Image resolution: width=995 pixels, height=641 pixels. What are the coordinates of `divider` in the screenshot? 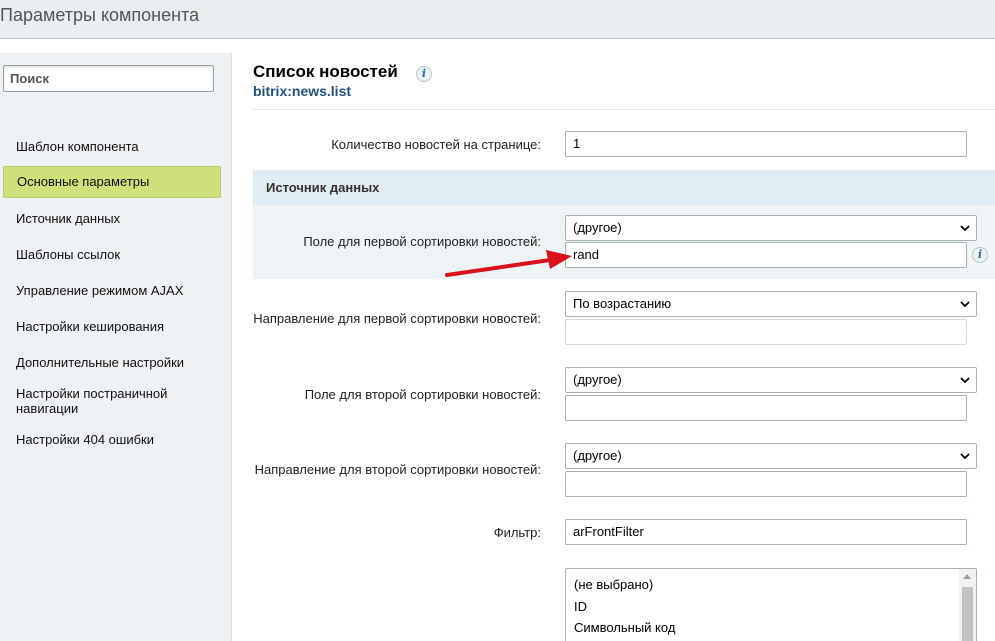 It's located at (624, 109).